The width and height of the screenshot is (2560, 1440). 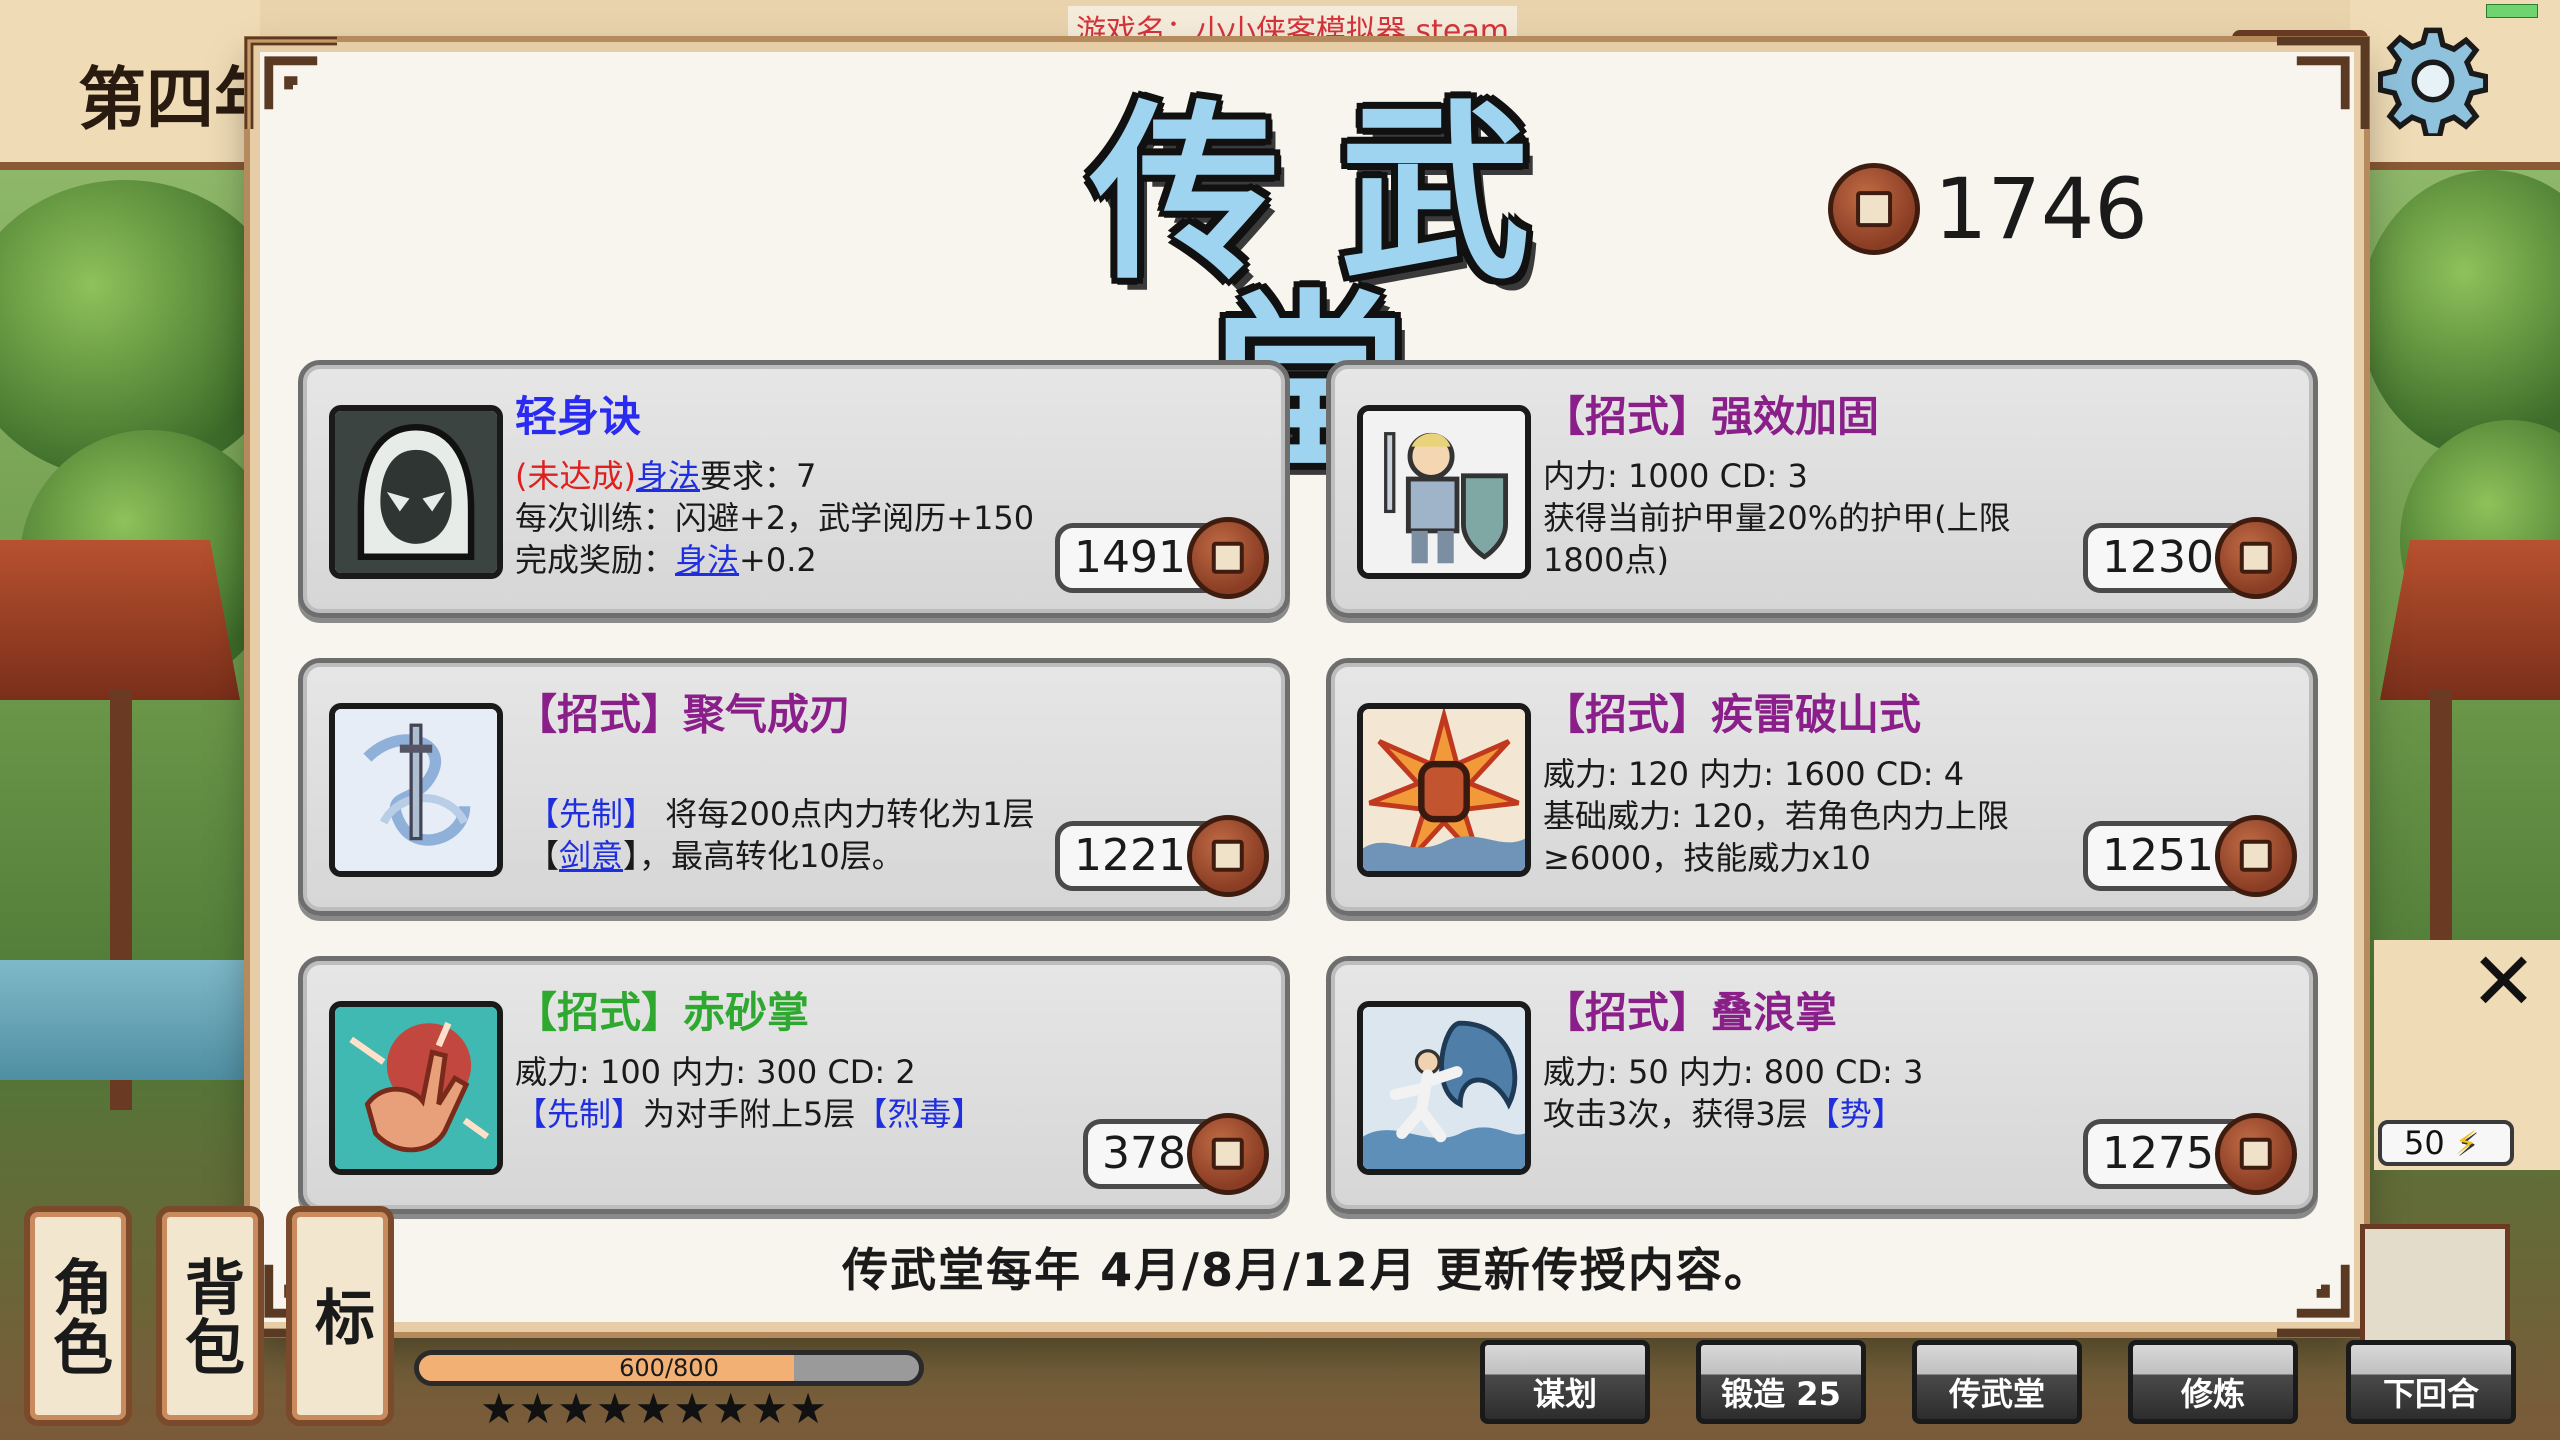 What do you see at coordinates (1444, 1088) in the screenshot?
I see `wave-fighter-icon` at bounding box center [1444, 1088].